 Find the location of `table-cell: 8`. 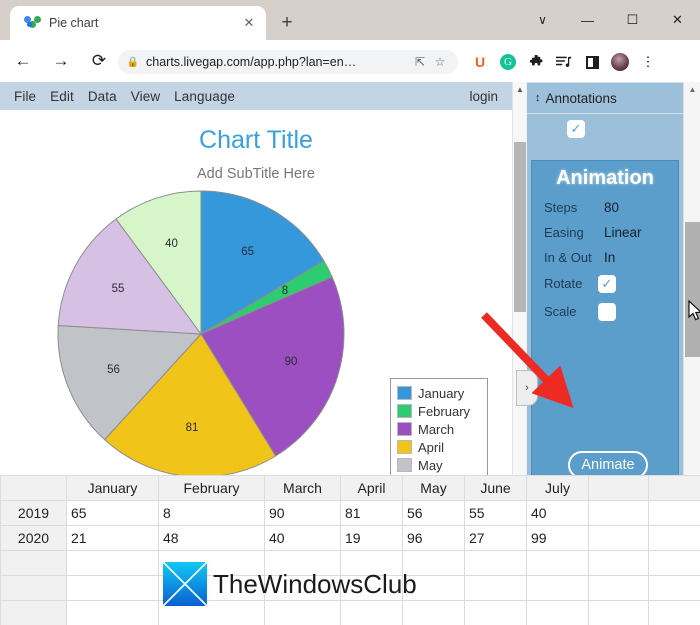

table-cell: 8 is located at coordinates (211, 513).